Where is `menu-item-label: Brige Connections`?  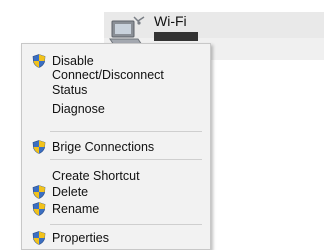 menu-item-label: Brige Connections is located at coordinates (103, 147).